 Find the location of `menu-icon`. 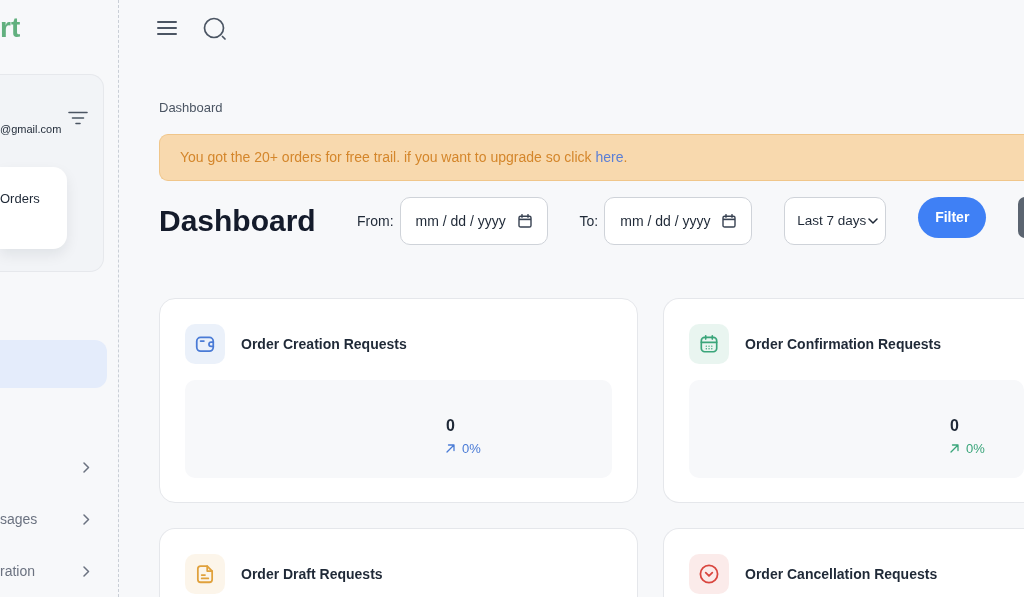

menu-icon is located at coordinates (167, 28).